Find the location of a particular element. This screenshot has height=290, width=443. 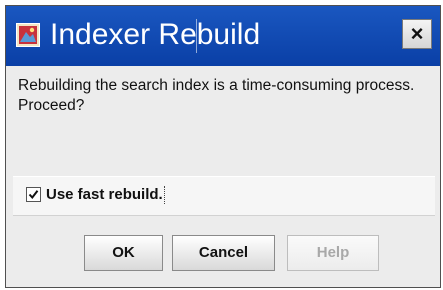

fast-rebuild-label: Use fast rebuild. is located at coordinates (105, 195).